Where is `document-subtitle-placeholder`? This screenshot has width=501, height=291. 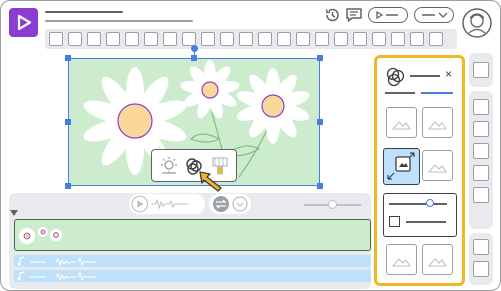 document-subtitle-placeholder is located at coordinates (119, 21).